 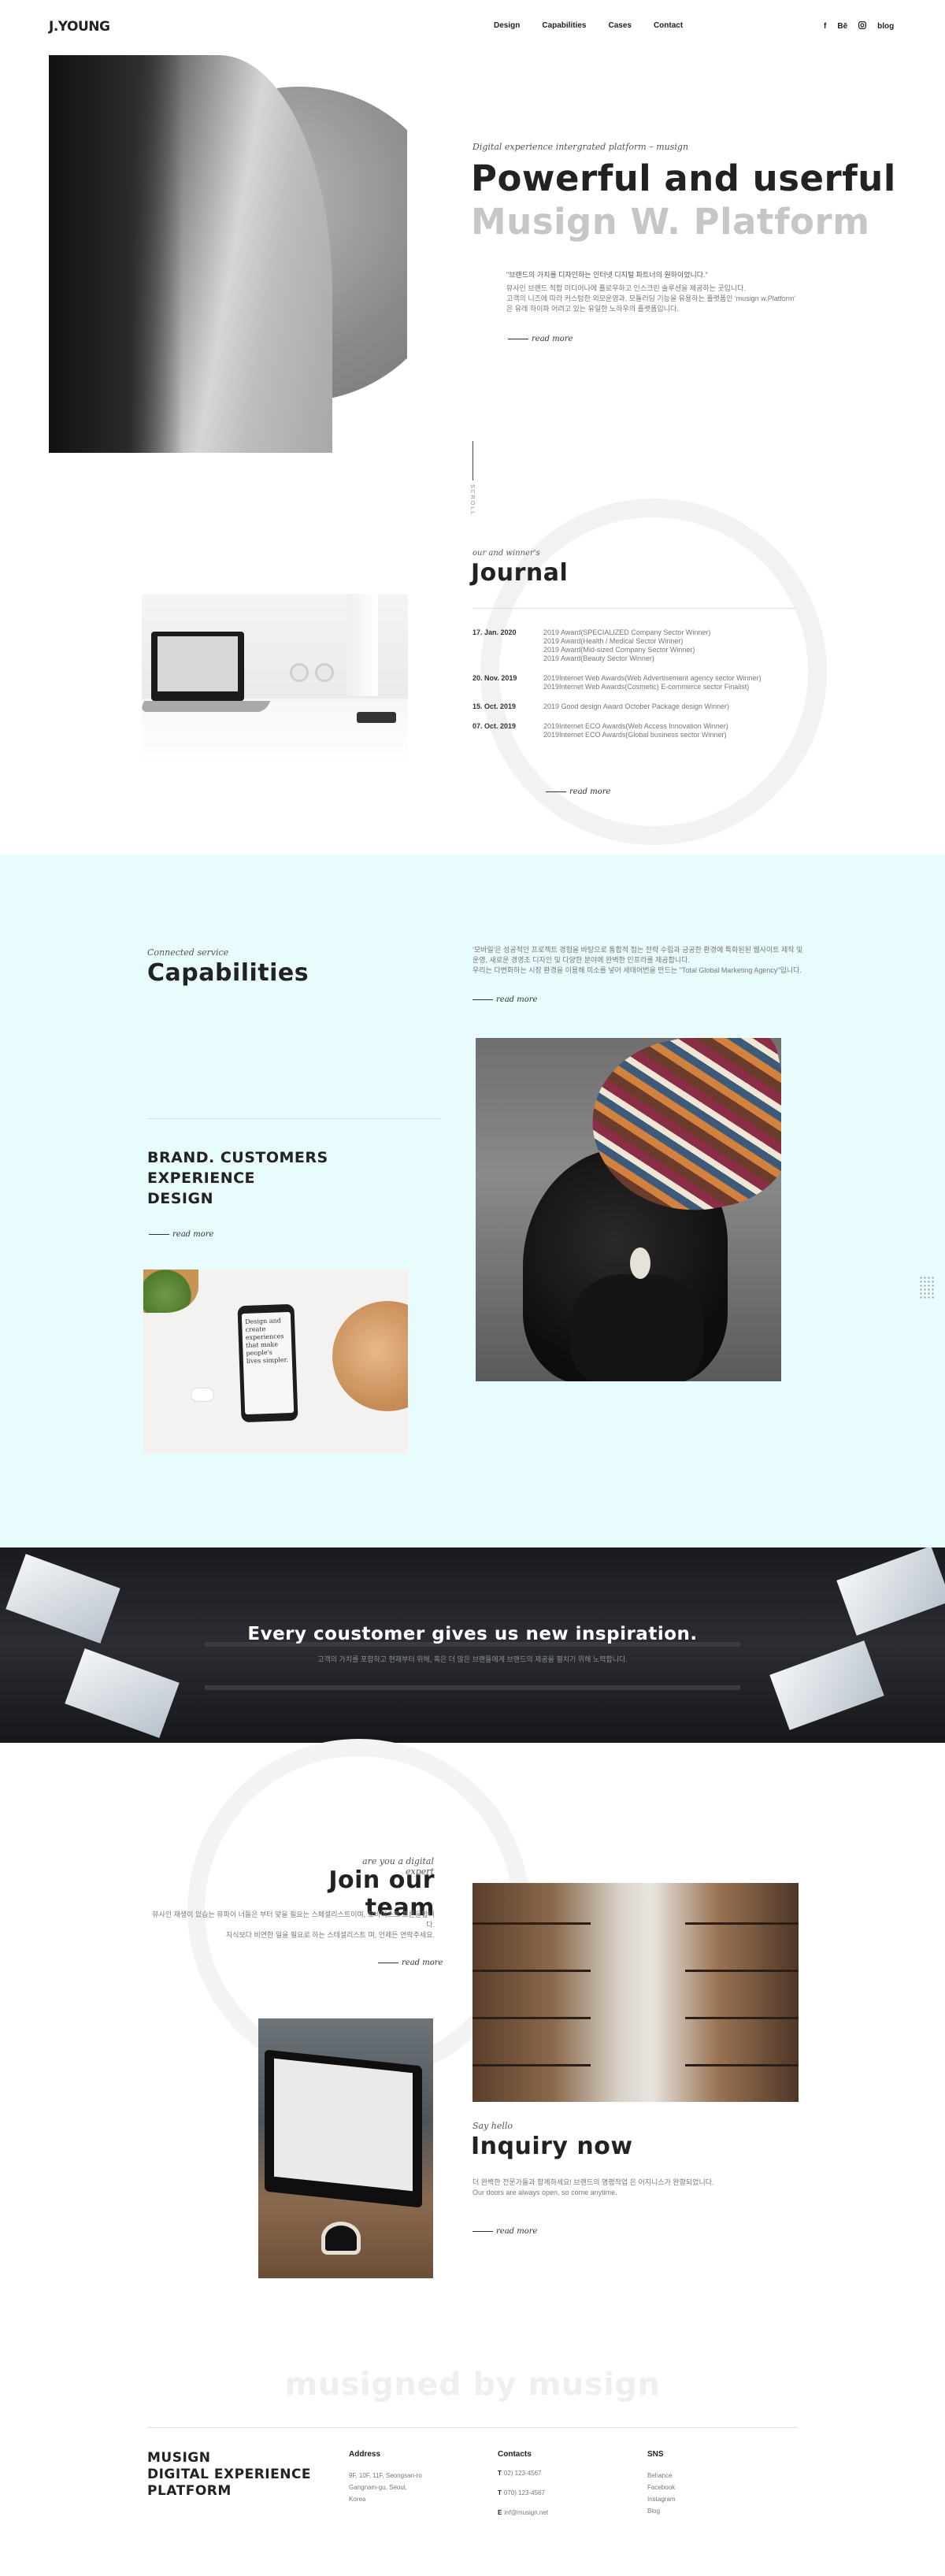 I want to click on nav-contact: Contact, so click(x=668, y=25).